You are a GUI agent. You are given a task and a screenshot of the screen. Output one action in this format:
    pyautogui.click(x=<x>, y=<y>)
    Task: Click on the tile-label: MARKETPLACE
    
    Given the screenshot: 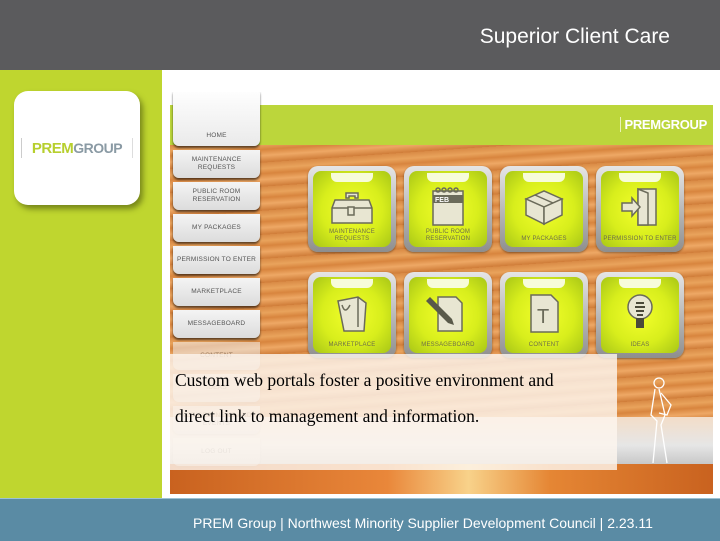 What is the action you would take?
    pyautogui.click(x=352, y=345)
    